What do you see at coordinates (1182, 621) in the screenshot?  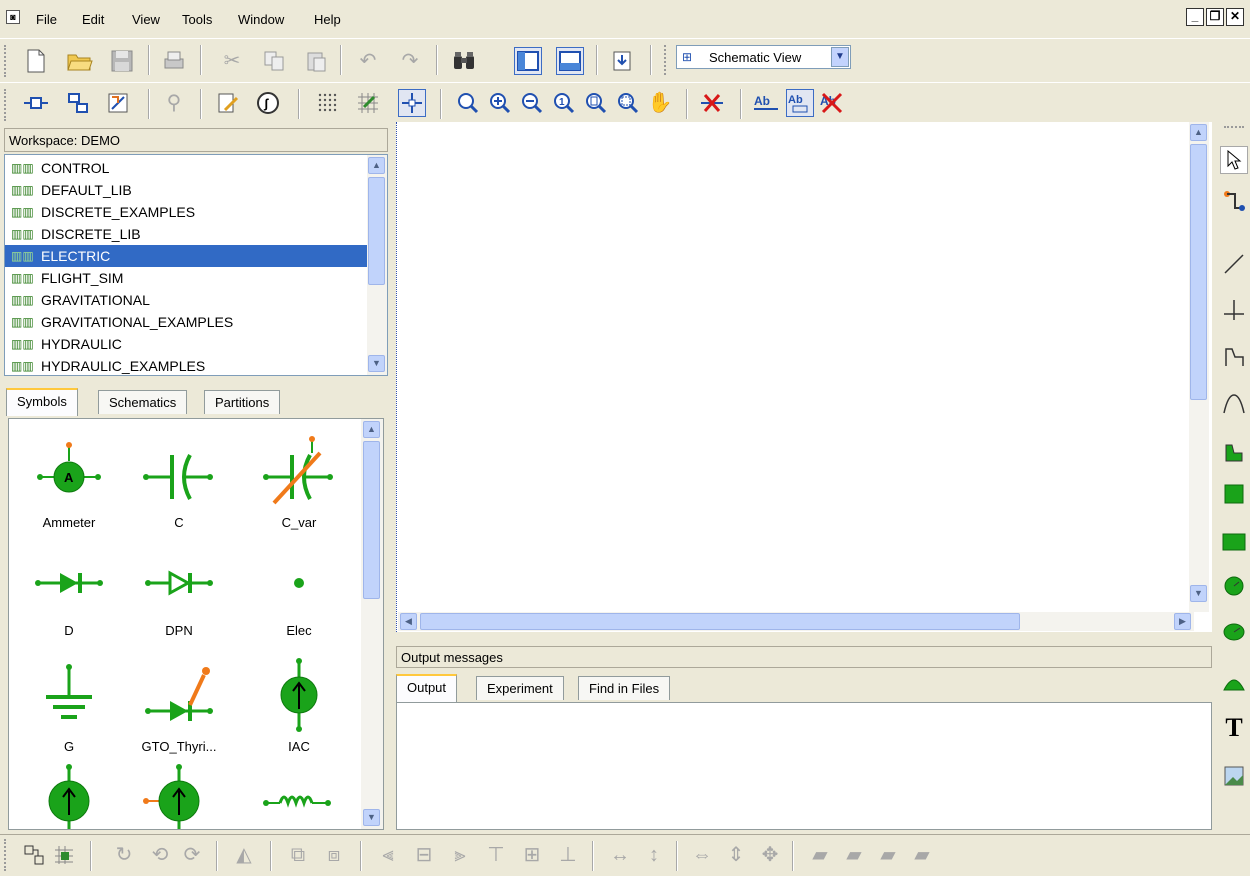 I see `scroll-right-icon: ▶` at bounding box center [1182, 621].